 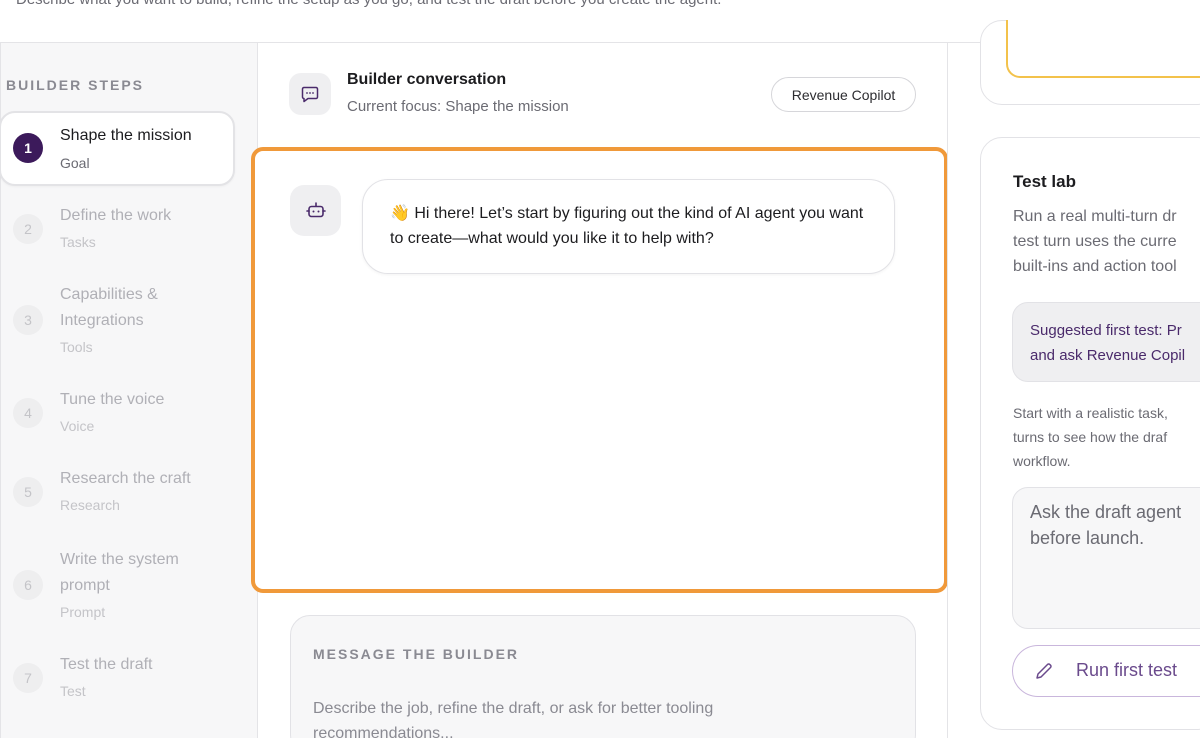 I want to click on step-number: 4, so click(x=28, y=413).